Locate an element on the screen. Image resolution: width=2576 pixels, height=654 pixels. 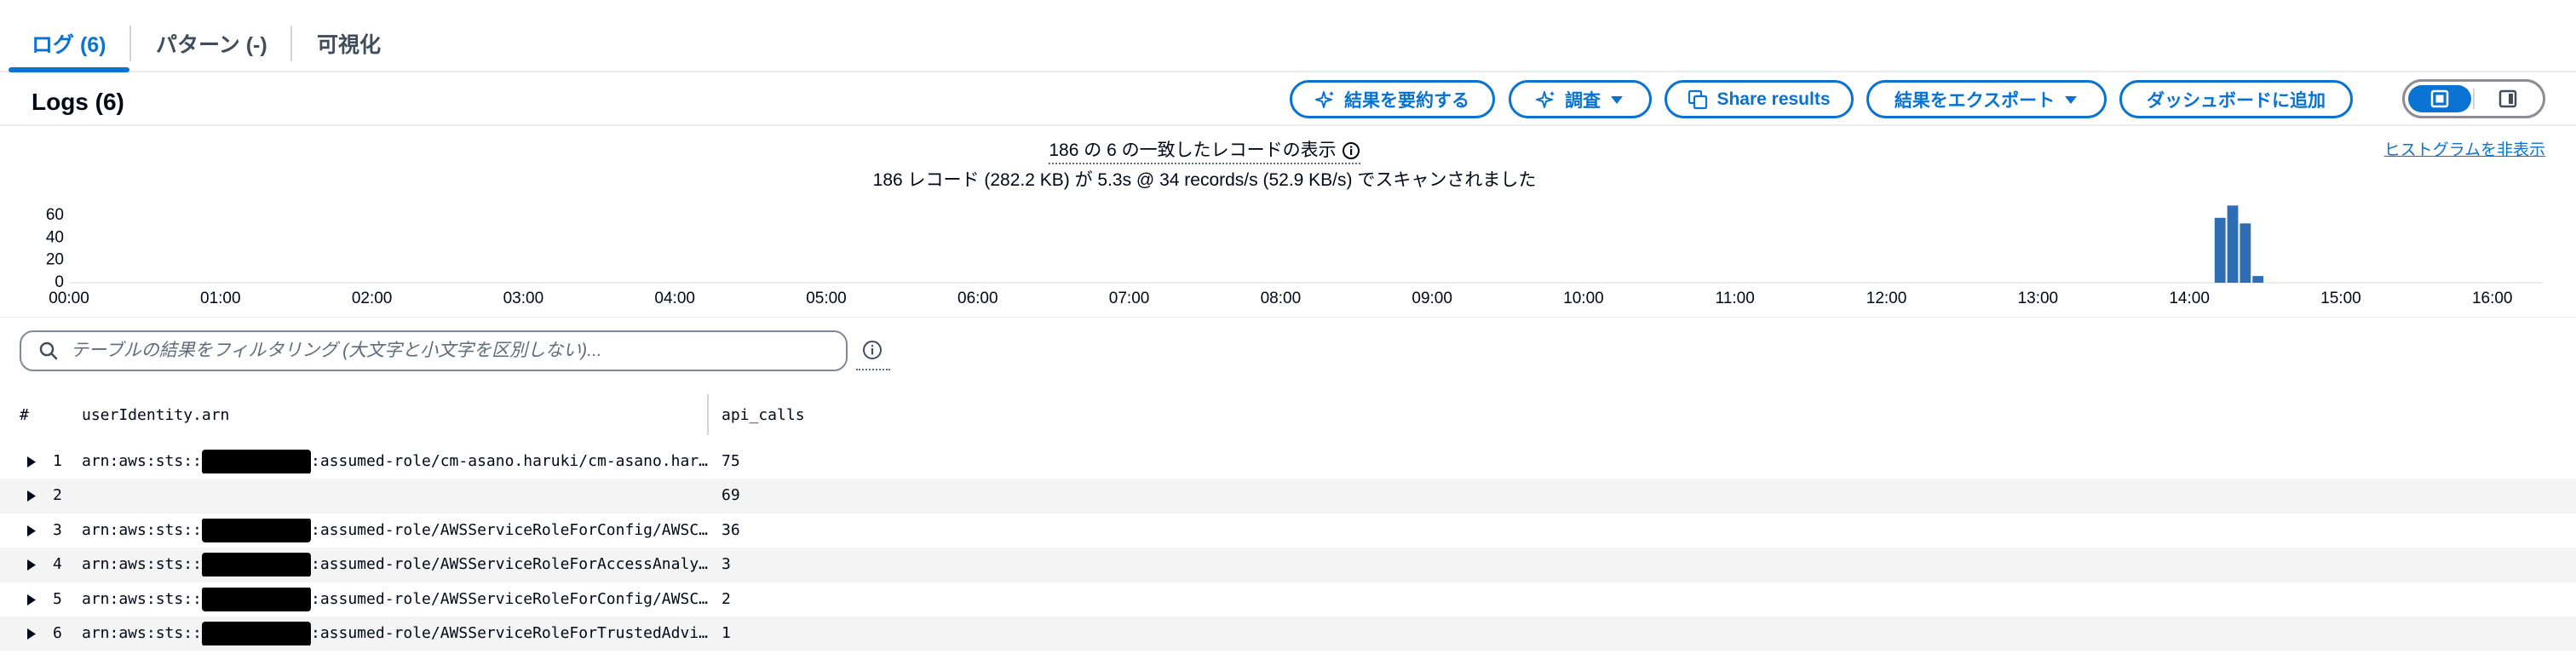
x-tick-label: 05:00 is located at coordinates (827, 299).